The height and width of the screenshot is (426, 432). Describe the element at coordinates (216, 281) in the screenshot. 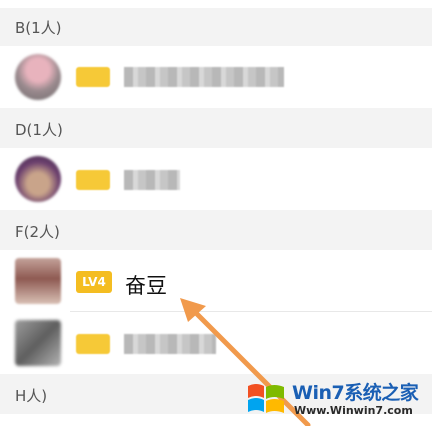

I see `contact-row-highlighted: LV4 奋豆` at that location.